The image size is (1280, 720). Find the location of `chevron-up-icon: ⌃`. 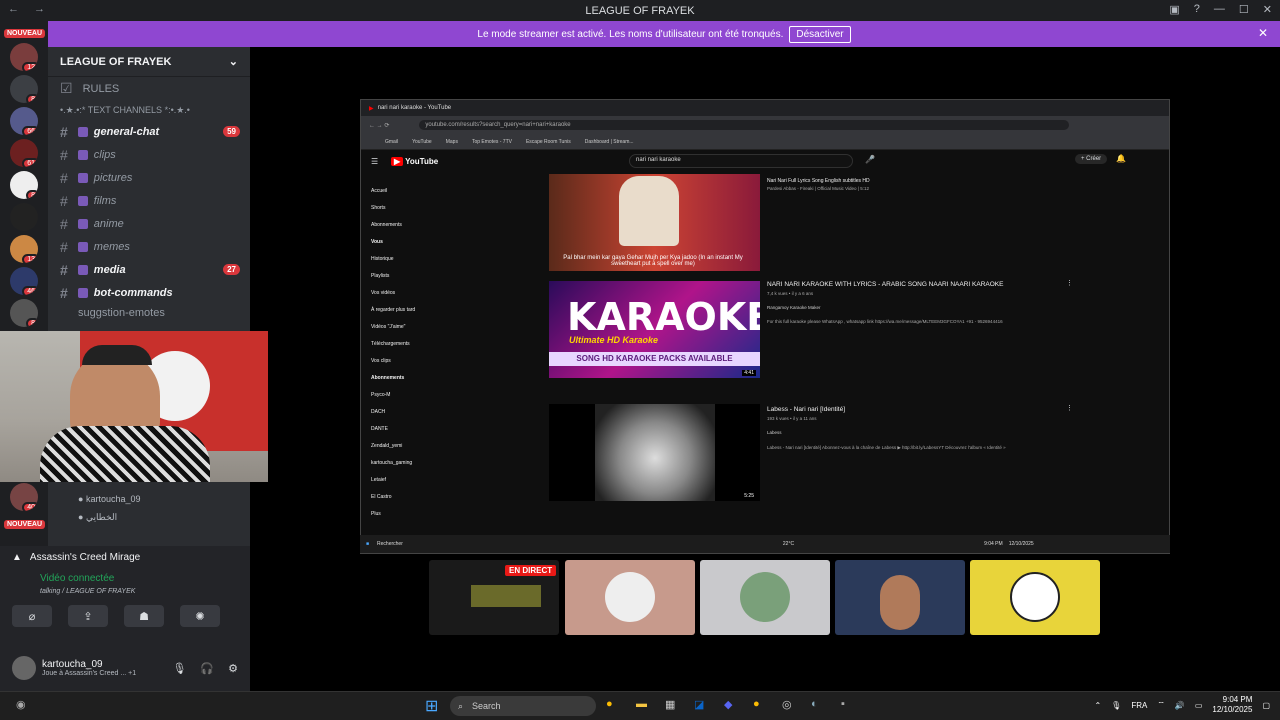

chevron-up-icon: ⌃ is located at coordinates (1097, 705).